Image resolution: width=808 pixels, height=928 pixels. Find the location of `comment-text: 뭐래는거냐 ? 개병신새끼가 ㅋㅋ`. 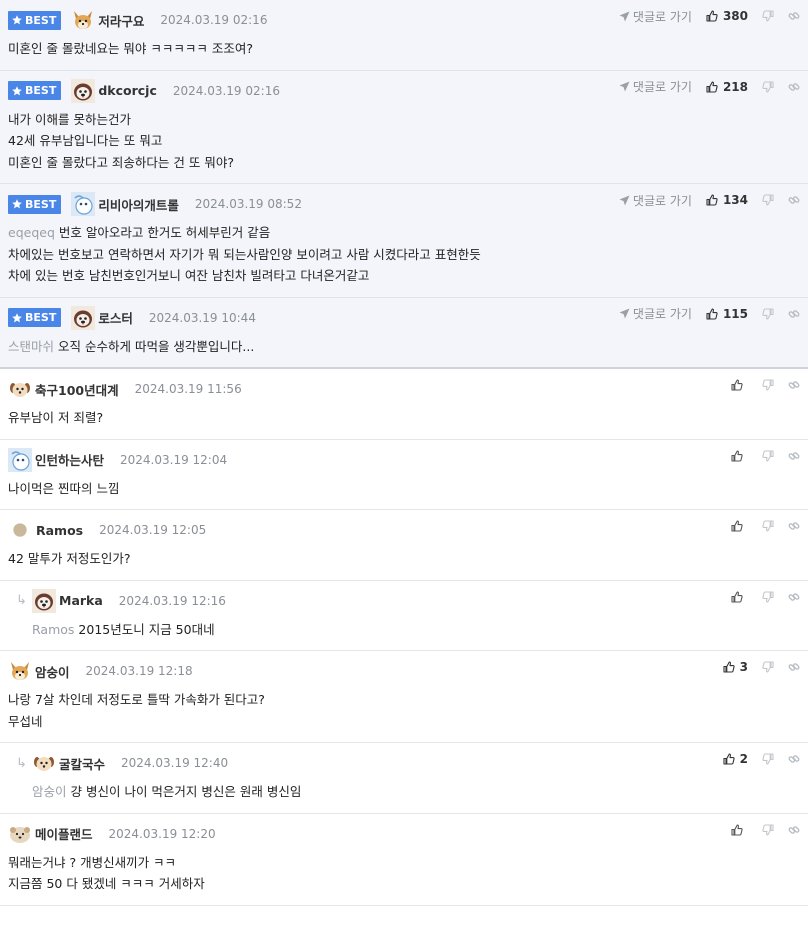

comment-text: 뭐래는거냐 ? 개병신새끼가 ㅋㅋ is located at coordinates (92, 862).